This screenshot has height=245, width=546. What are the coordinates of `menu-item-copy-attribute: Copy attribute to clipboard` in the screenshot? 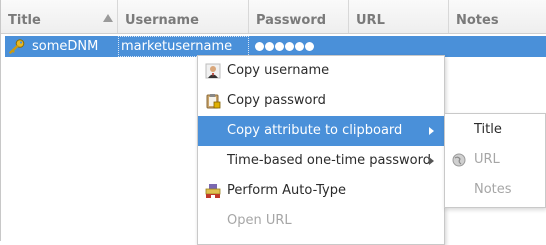 It's located at (321, 131).